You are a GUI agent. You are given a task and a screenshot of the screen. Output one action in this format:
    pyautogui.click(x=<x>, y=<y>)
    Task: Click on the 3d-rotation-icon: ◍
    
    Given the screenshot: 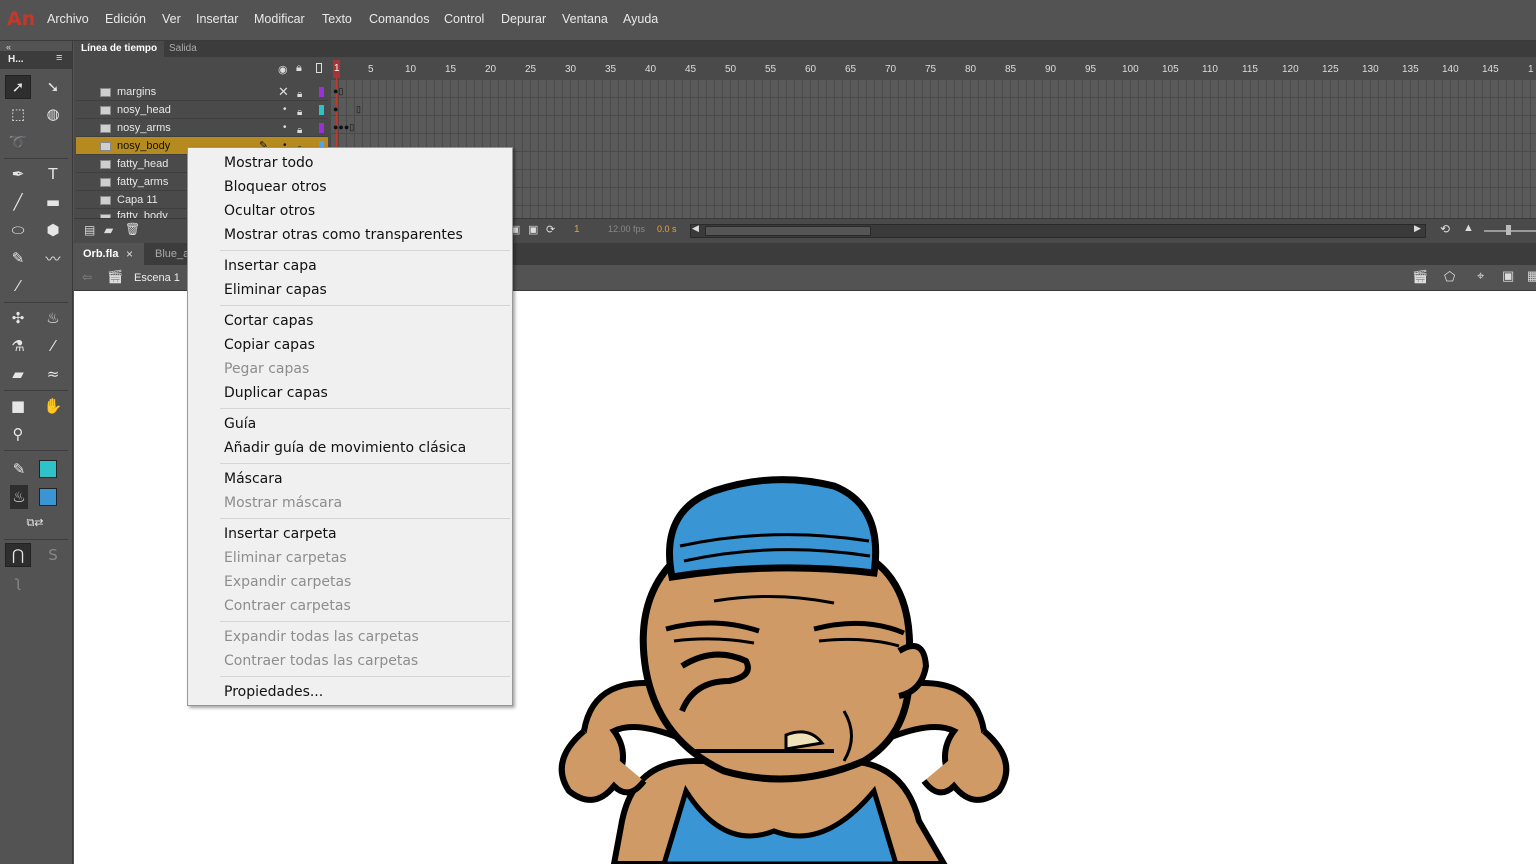 What is the action you would take?
    pyautogui.click(x=53, y=114)
    